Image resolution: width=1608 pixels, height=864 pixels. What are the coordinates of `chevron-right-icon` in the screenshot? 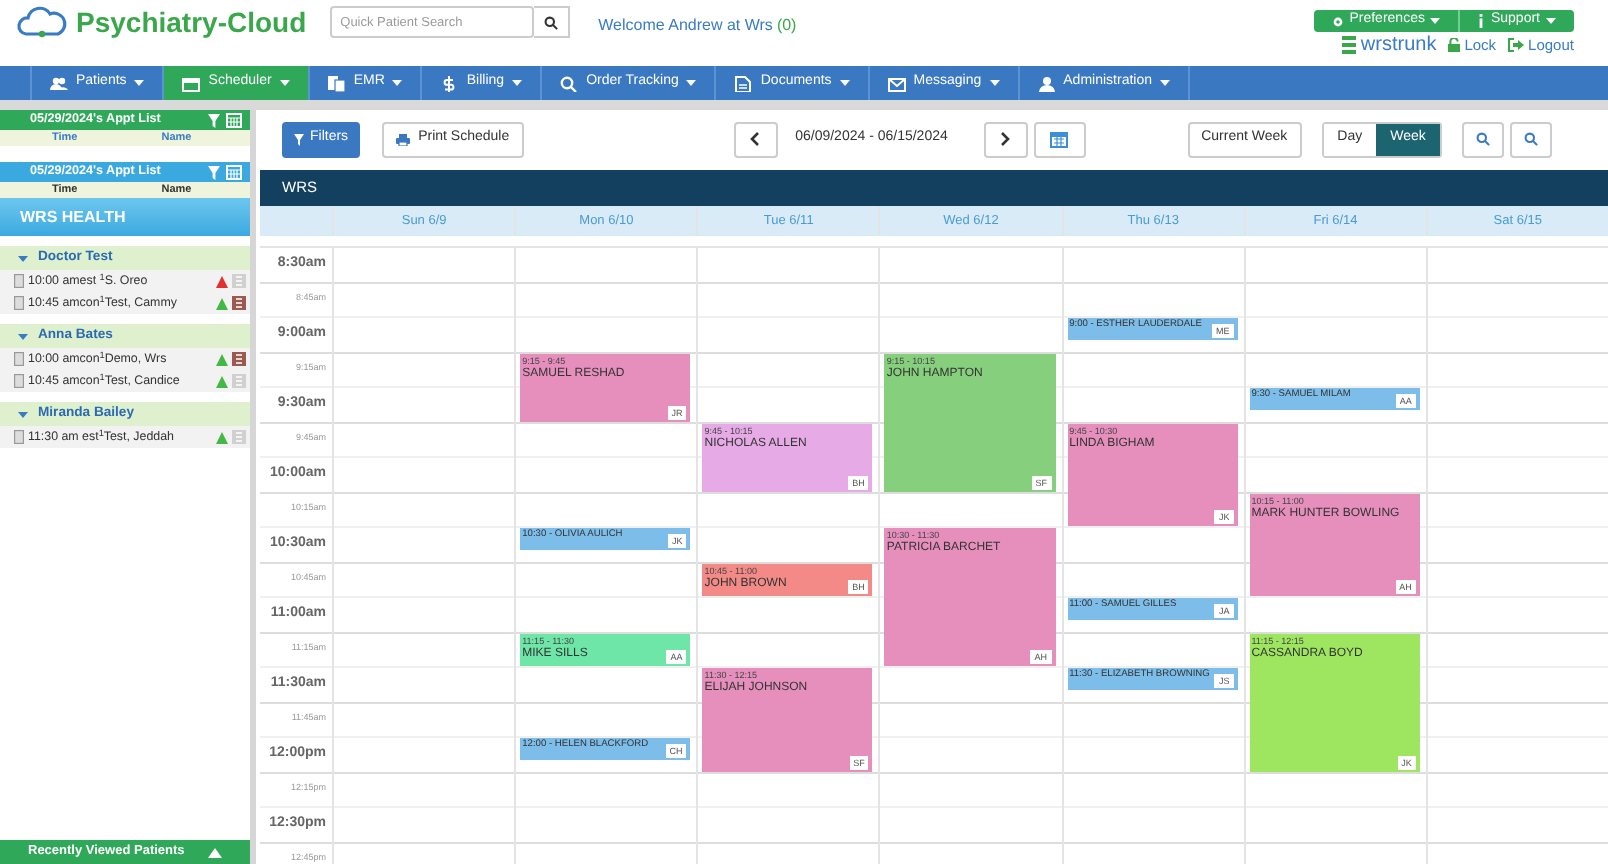 It's located at (1005, 139).